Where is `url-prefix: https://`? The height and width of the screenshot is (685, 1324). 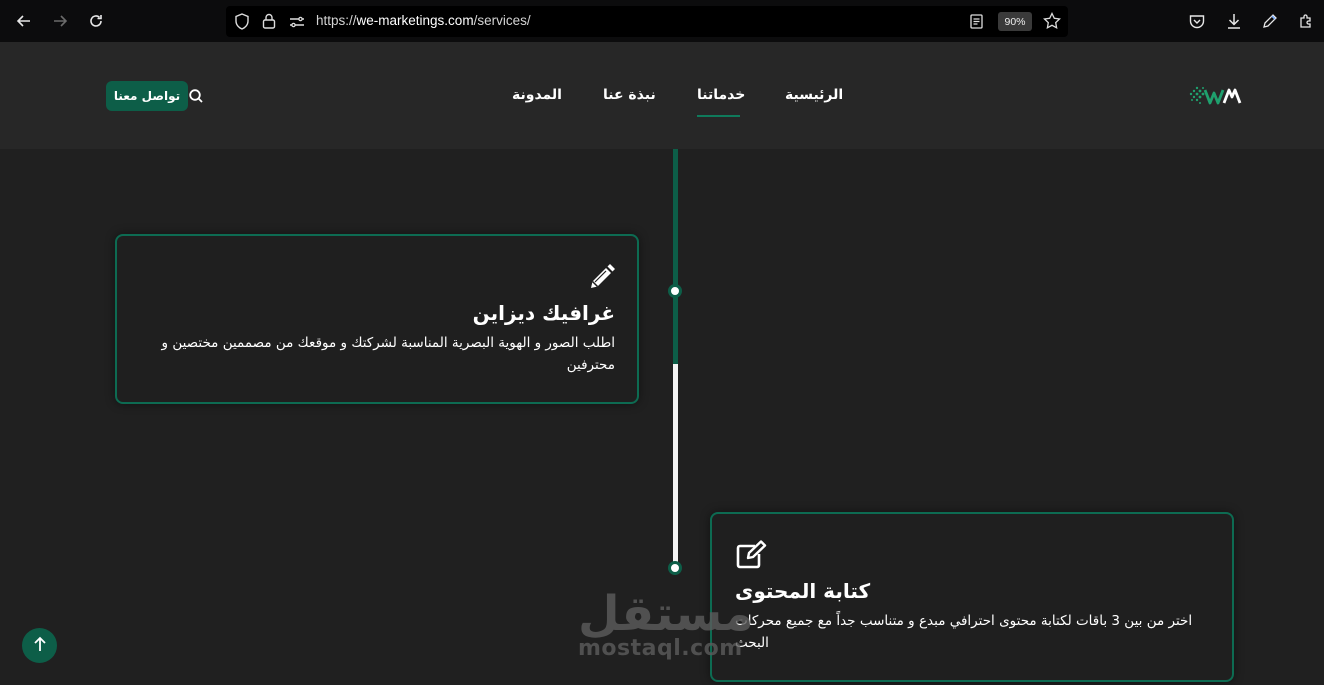
url-prefix: https:// is located at coordinates (336, 20).